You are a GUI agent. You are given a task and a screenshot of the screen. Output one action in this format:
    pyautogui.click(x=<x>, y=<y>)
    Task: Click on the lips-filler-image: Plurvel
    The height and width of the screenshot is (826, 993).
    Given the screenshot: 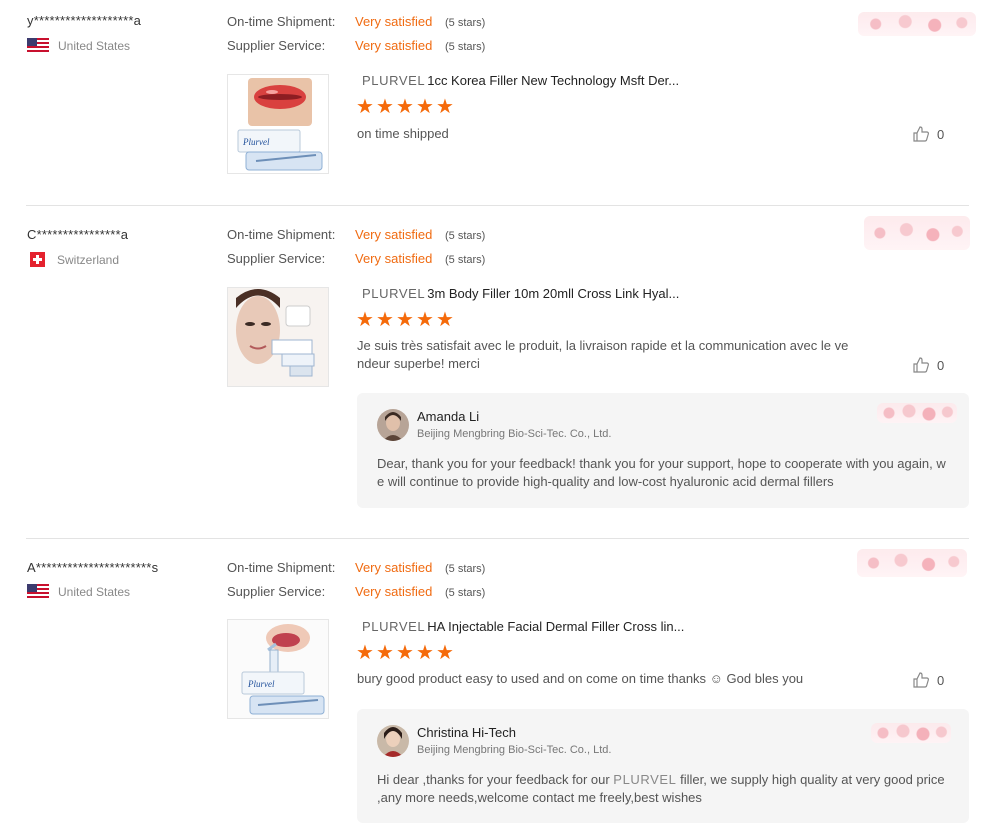 What is the action you would take?
    pyautogui.click(x=280, y=124)
    